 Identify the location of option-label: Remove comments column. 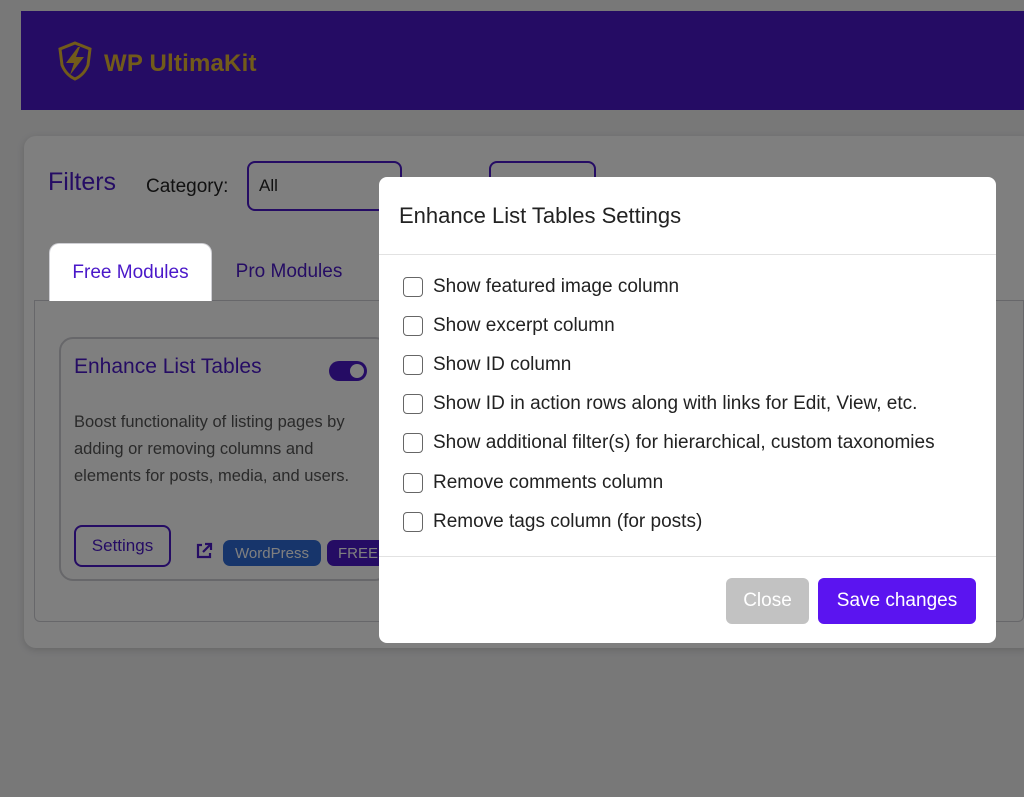
(548, 482).